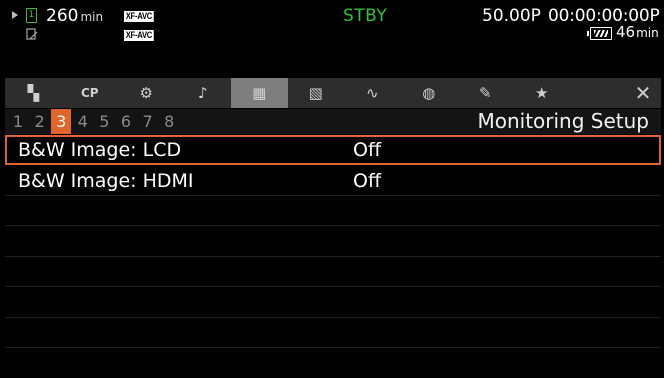 The image size is (664, 378). I want to click on camera-setup-icon: ⚙, so click(146, 93).